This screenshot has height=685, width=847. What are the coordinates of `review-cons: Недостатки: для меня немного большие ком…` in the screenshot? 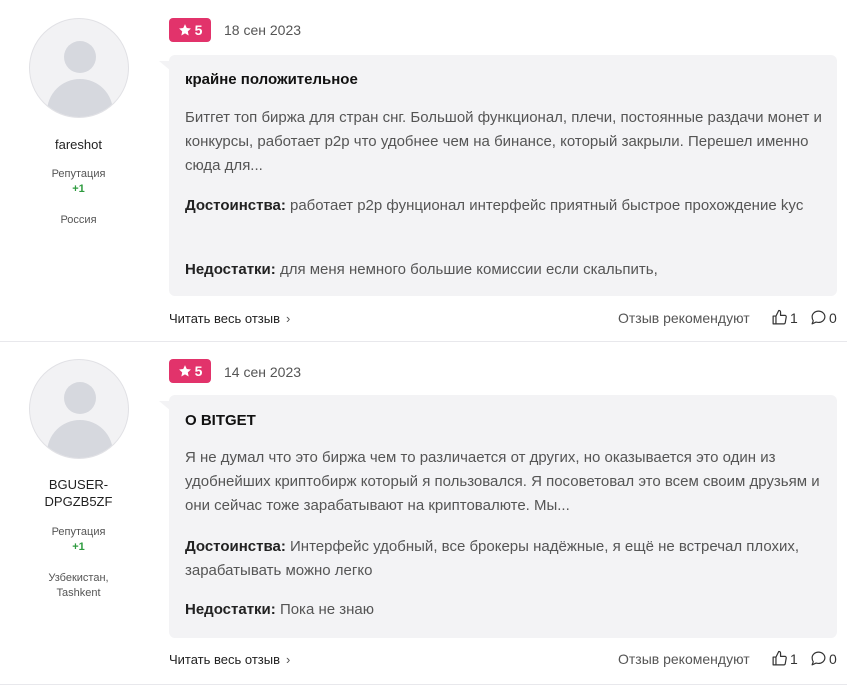 It's located at (505, 270).